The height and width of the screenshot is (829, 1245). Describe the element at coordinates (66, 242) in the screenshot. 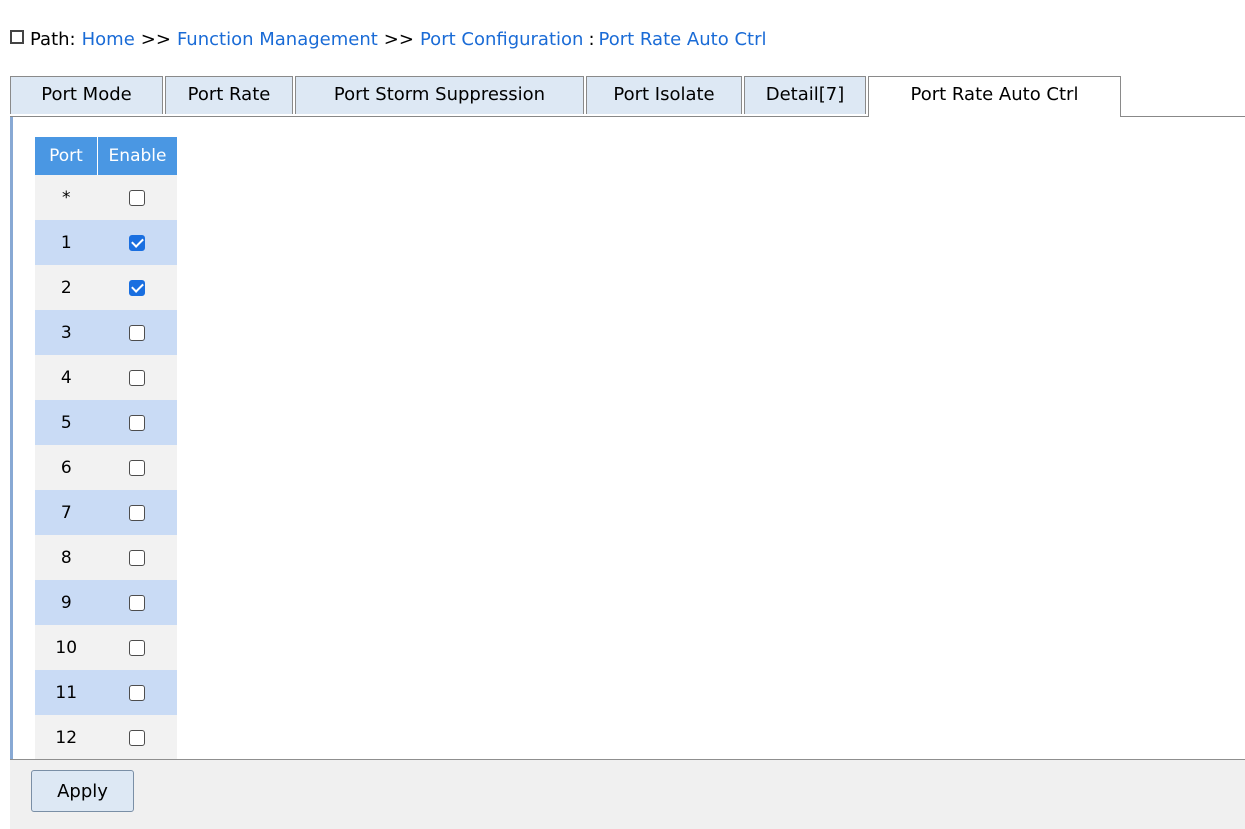

I see `port-cell: 1` at that location.